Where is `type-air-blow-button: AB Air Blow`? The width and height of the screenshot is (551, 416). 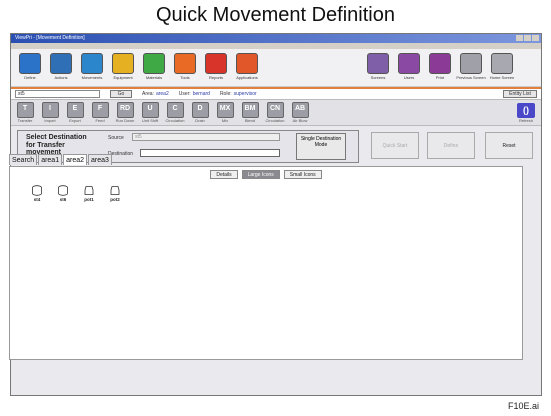 type-air-blow-button: AB Air Blow is located at coordinates (300, 112).